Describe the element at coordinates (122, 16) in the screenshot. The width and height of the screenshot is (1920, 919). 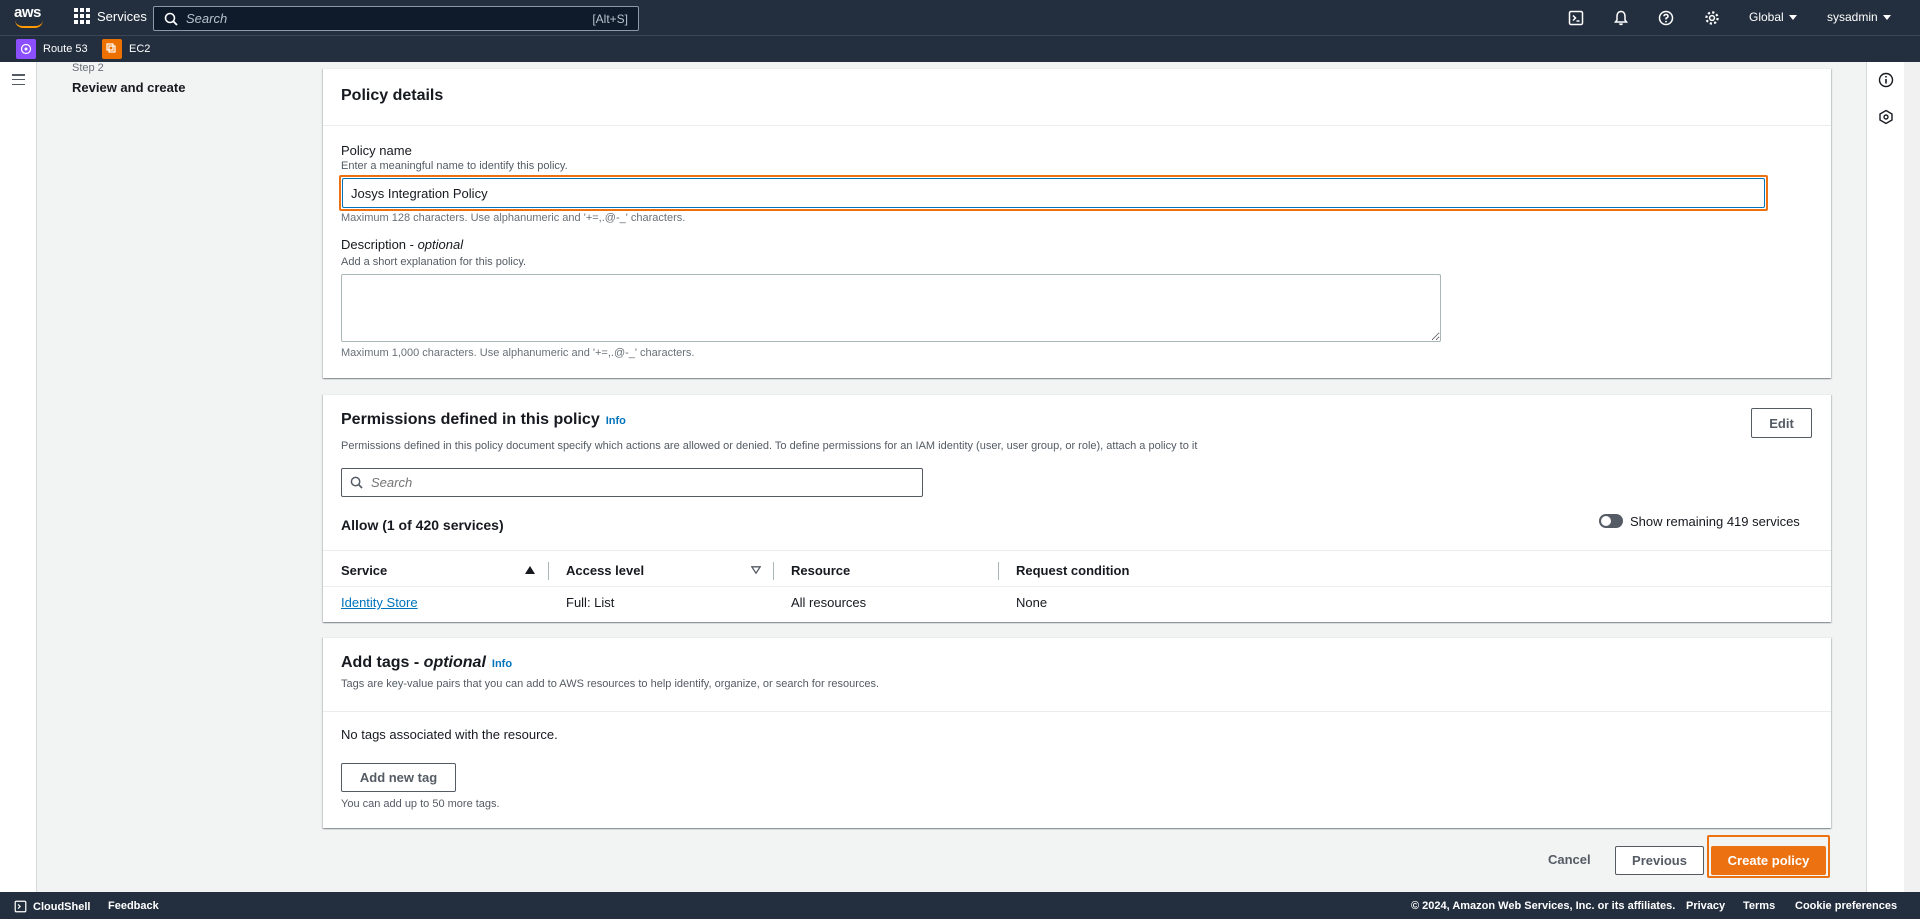
I see `services-label: Services` at that location.